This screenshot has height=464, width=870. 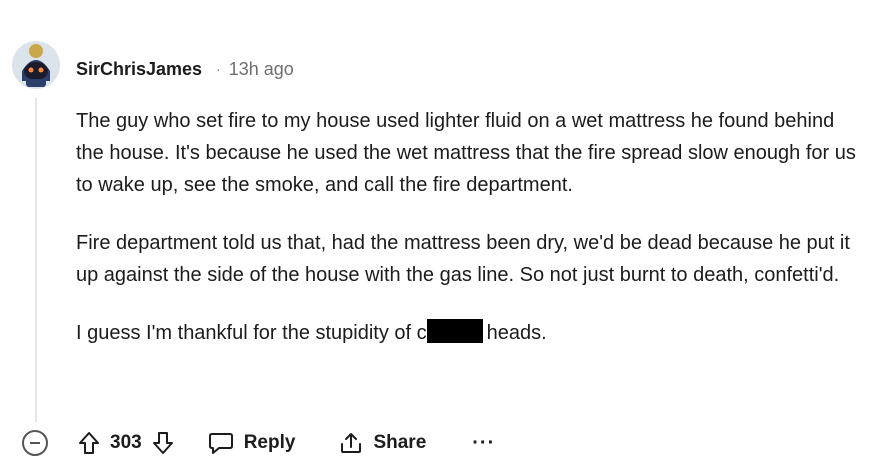 What do you see at coordinates (139, 69) in the screenshot?
I see `username: SirChrisJames` at bounding box center [139, 69].